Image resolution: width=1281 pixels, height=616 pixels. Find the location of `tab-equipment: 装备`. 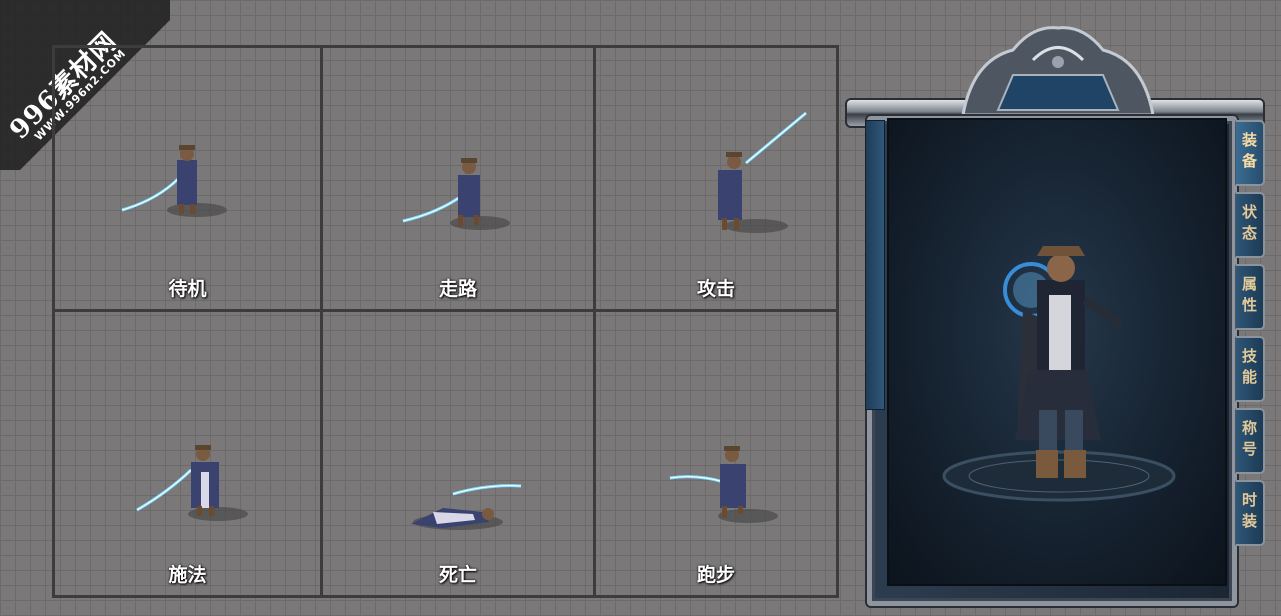

tab-equipment: 装备 is located at coordinates (1250, 153).